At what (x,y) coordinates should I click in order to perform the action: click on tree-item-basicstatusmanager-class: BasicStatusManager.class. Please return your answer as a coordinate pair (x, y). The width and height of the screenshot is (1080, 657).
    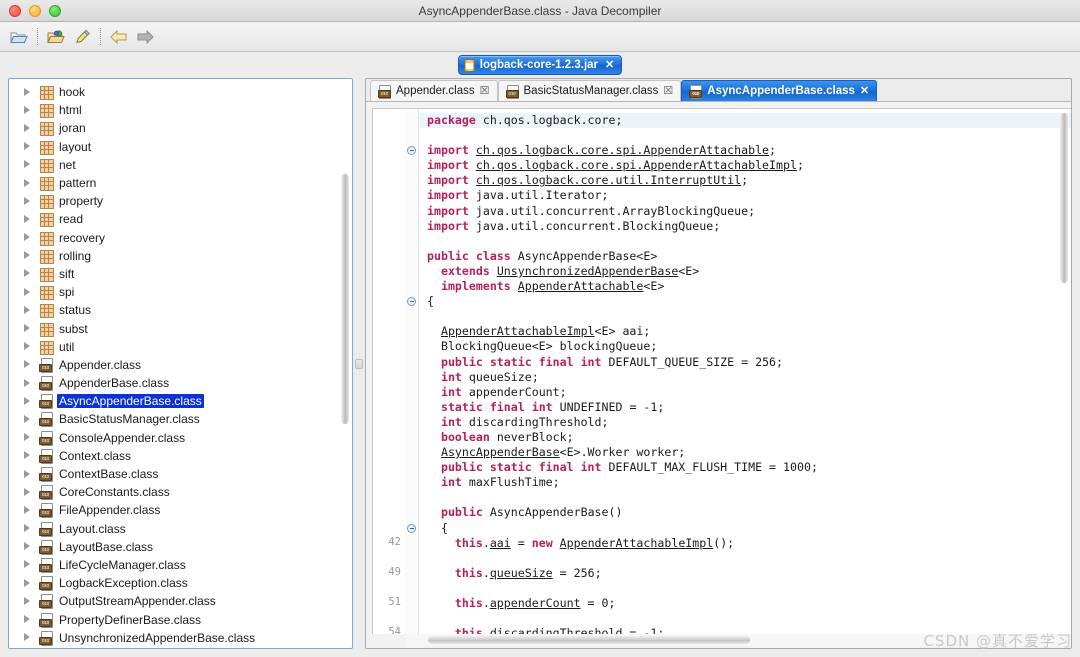
    Looking at the image, I should click on (180, 419).